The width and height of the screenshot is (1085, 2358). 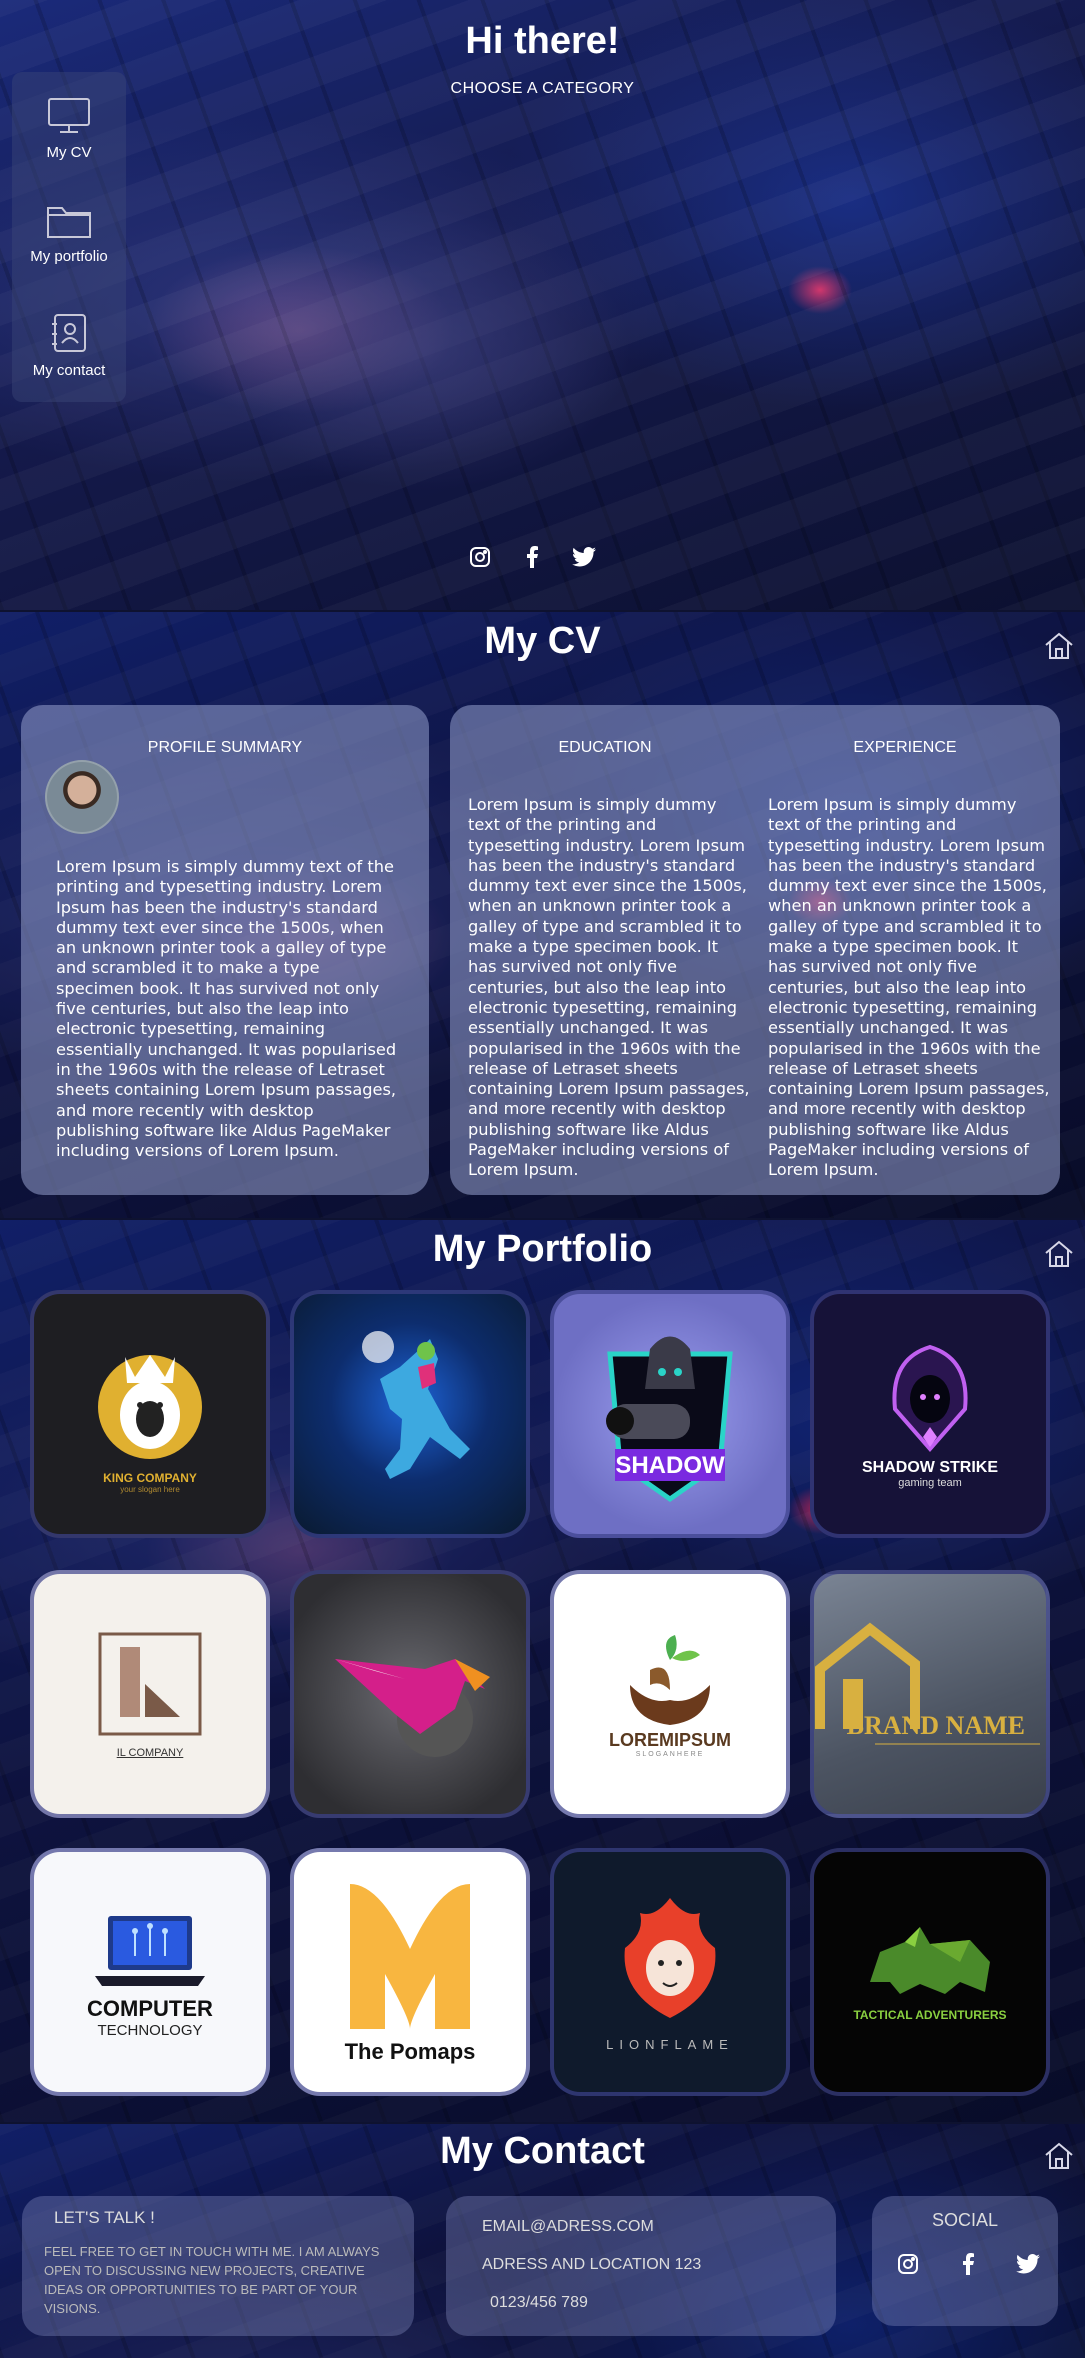 What do you see at coordinates (150, 1406) in the screenshot?
I see `lion-crown-logo` at bounding box center [150, 1406].